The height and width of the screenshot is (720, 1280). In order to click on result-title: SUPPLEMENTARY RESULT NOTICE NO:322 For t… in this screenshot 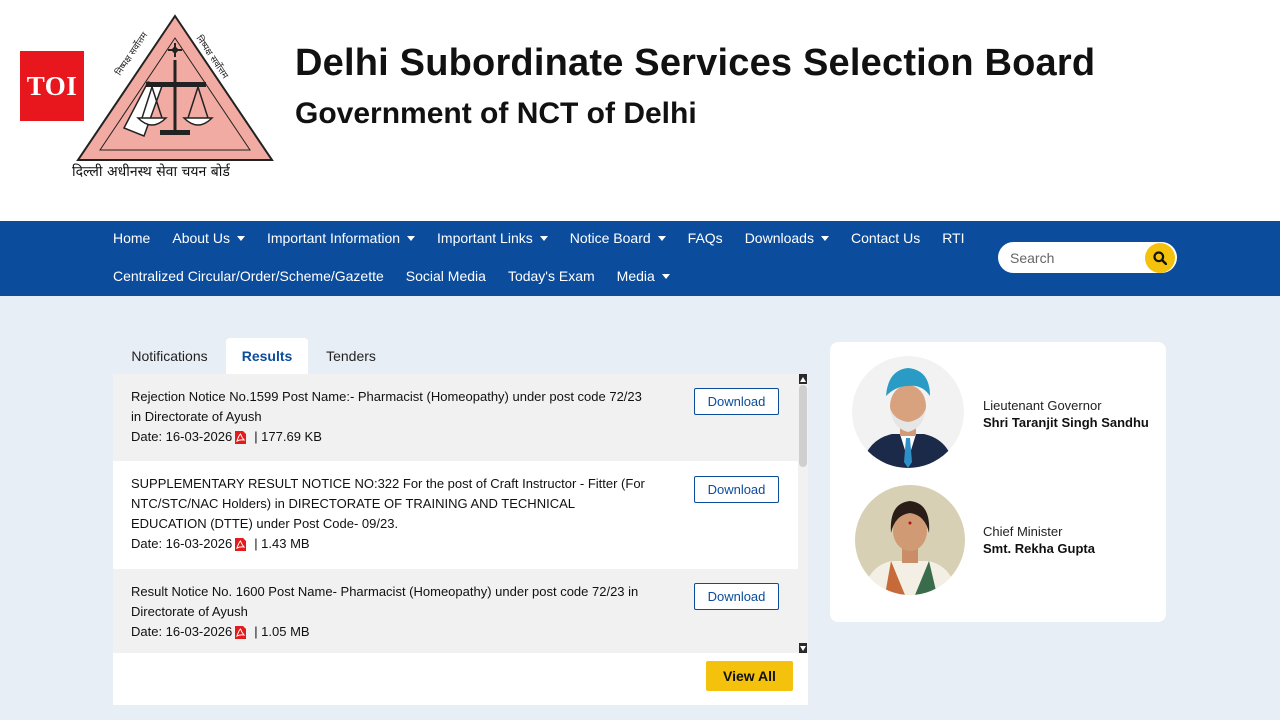, I will do `click(388, 504)`.